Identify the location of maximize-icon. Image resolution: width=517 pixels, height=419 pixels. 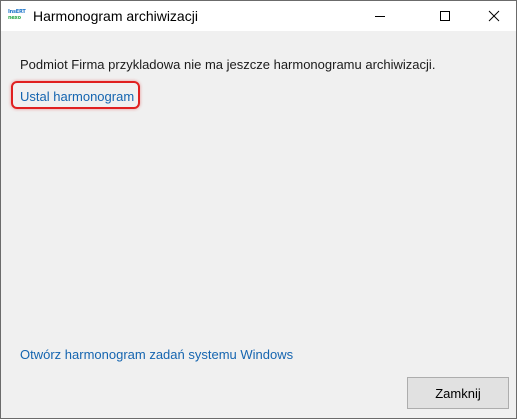
(445, 16).